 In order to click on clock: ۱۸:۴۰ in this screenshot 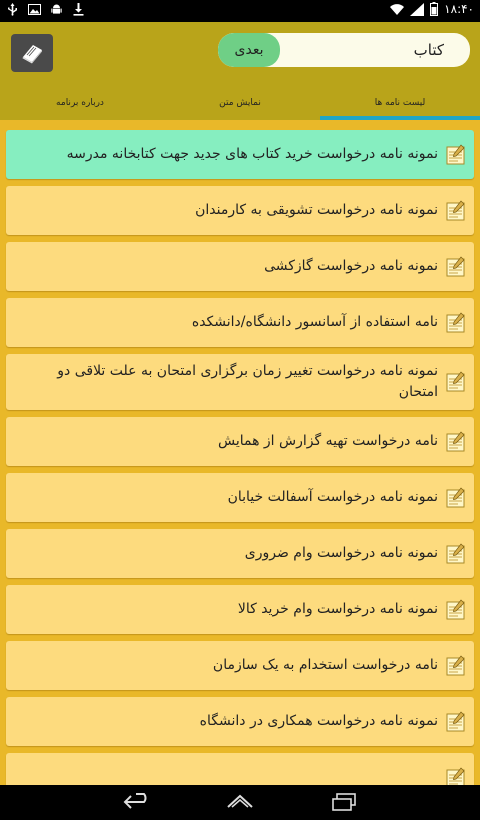, I will do `click(459, 9)`.